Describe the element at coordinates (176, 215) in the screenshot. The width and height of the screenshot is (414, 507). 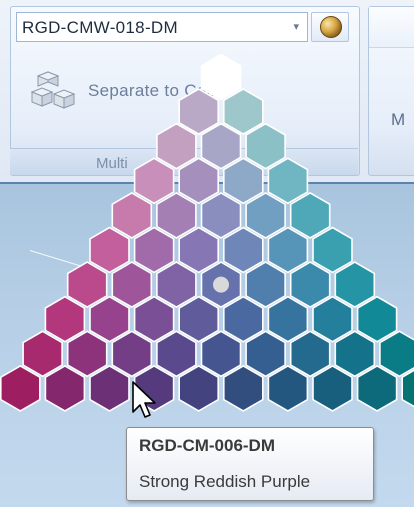
I see `color-hex-r4-c1` at that location.